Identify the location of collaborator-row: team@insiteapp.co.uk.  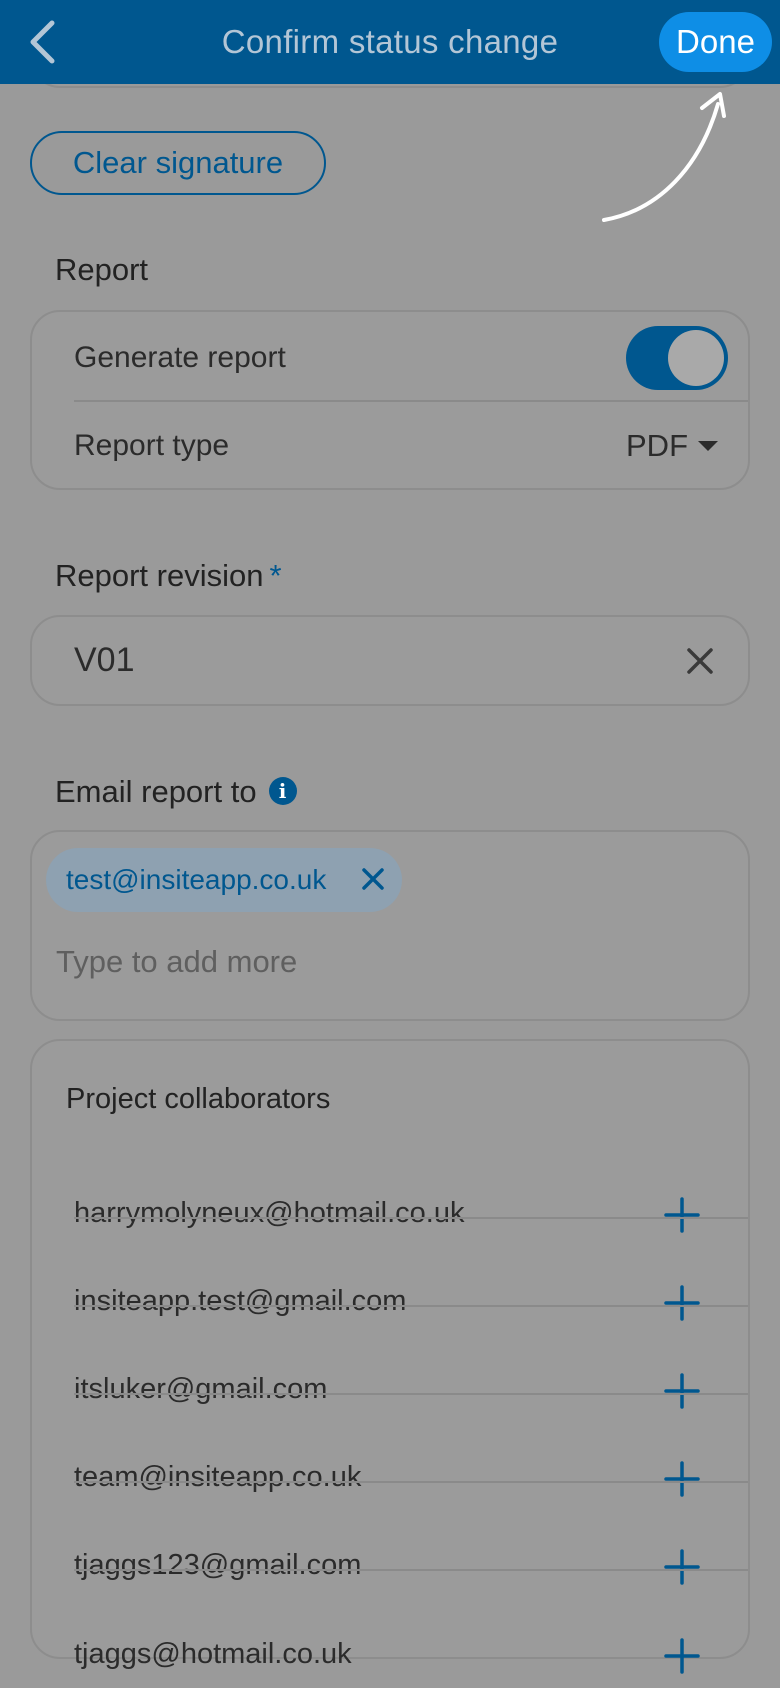
(390, 1479).